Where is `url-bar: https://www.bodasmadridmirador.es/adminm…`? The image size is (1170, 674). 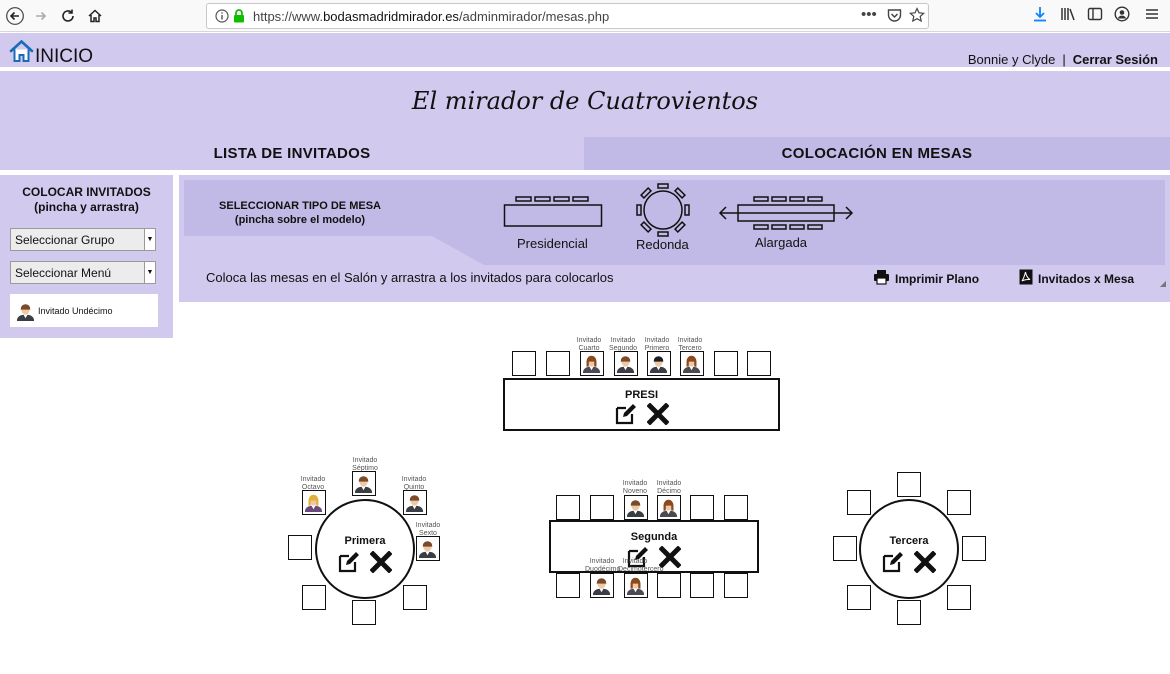
url-bar: https://www.bodasmadridmirador.es/adminm… is located at coordinates (567, 16).